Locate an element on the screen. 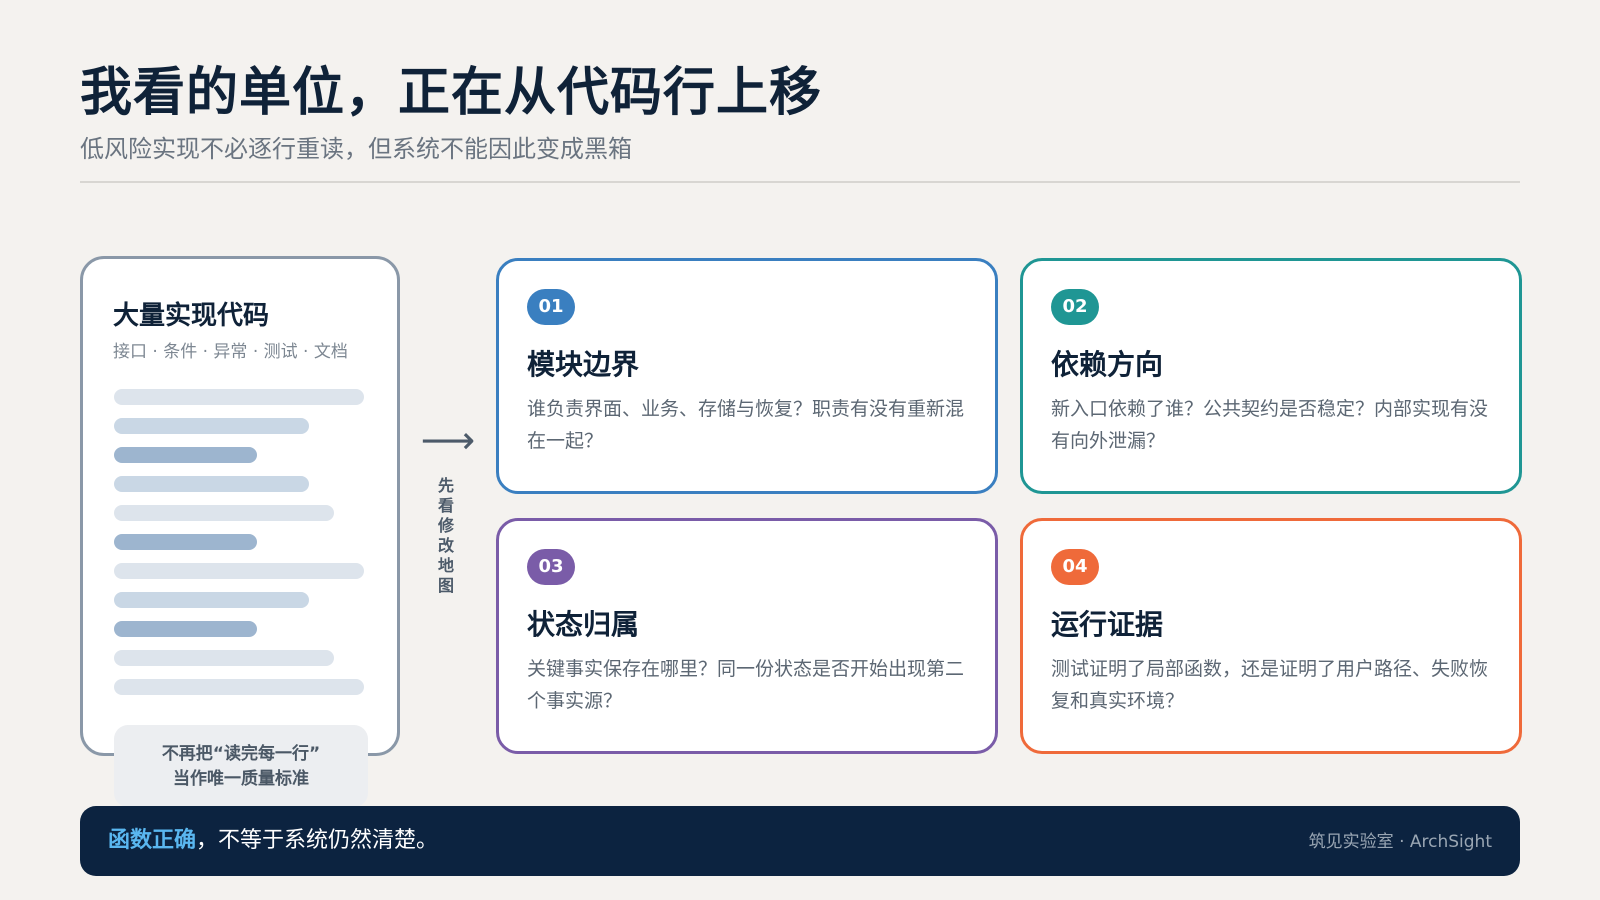 The height and width of the screenshot is (900, 1600). card-description: 谁负责界面、业务、存储与恢复？职责有没有重新混在一起？ is located at coordinates (746, 425).